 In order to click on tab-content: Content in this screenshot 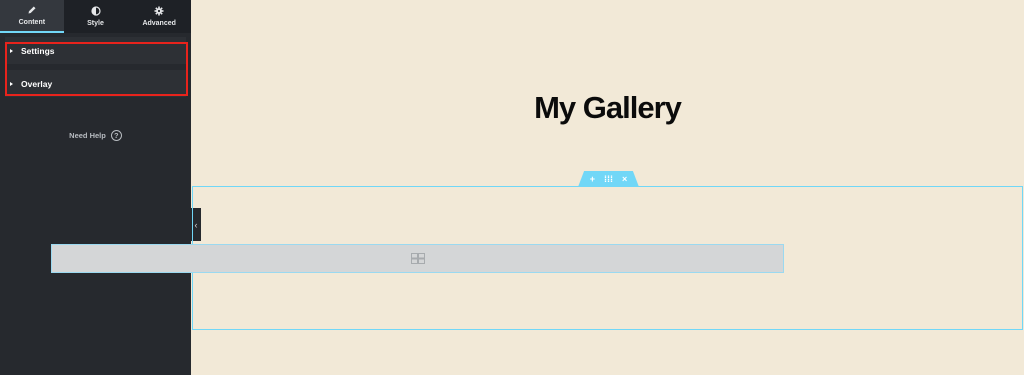, I will do `click(32, 16)`.